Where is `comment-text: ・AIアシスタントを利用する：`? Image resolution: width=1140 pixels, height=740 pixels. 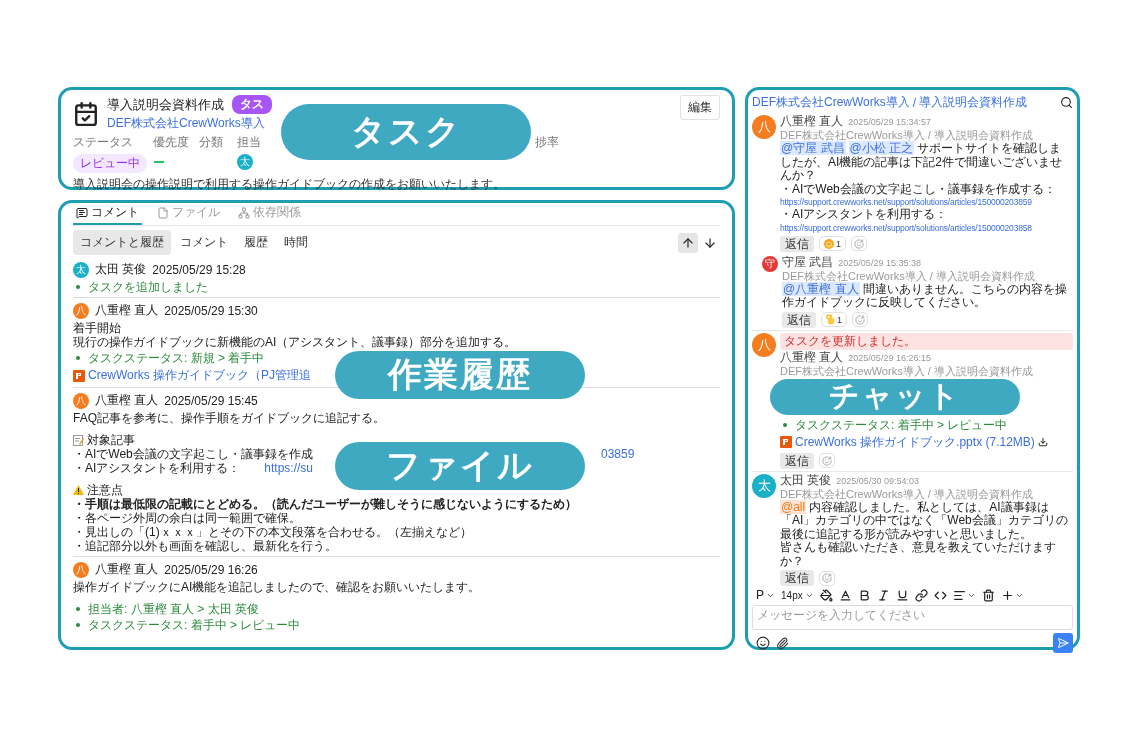
comment-text: ・AIアシスタントを利用する： is located at coordinates (157, 468).